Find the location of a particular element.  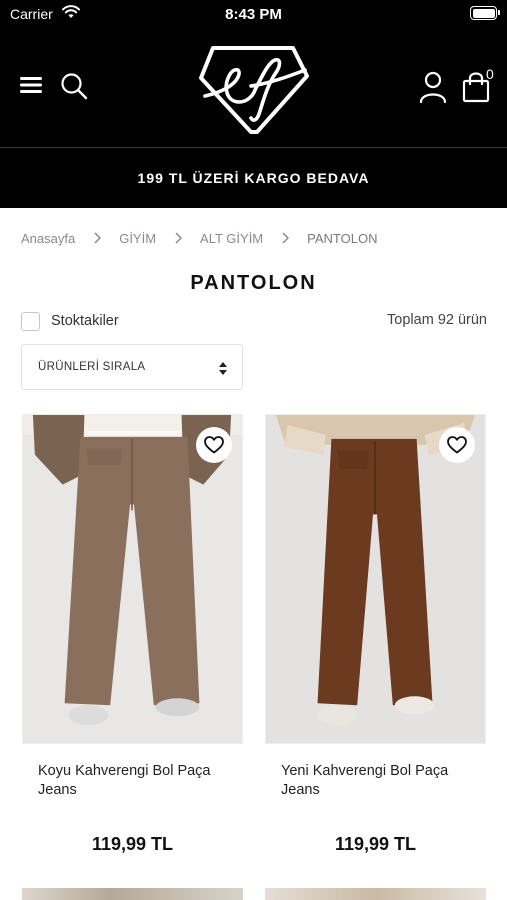

breadcrumb: Anasayfa GİYİM ALT GİYİM PANTOLON is located at coordinates (199, 238).